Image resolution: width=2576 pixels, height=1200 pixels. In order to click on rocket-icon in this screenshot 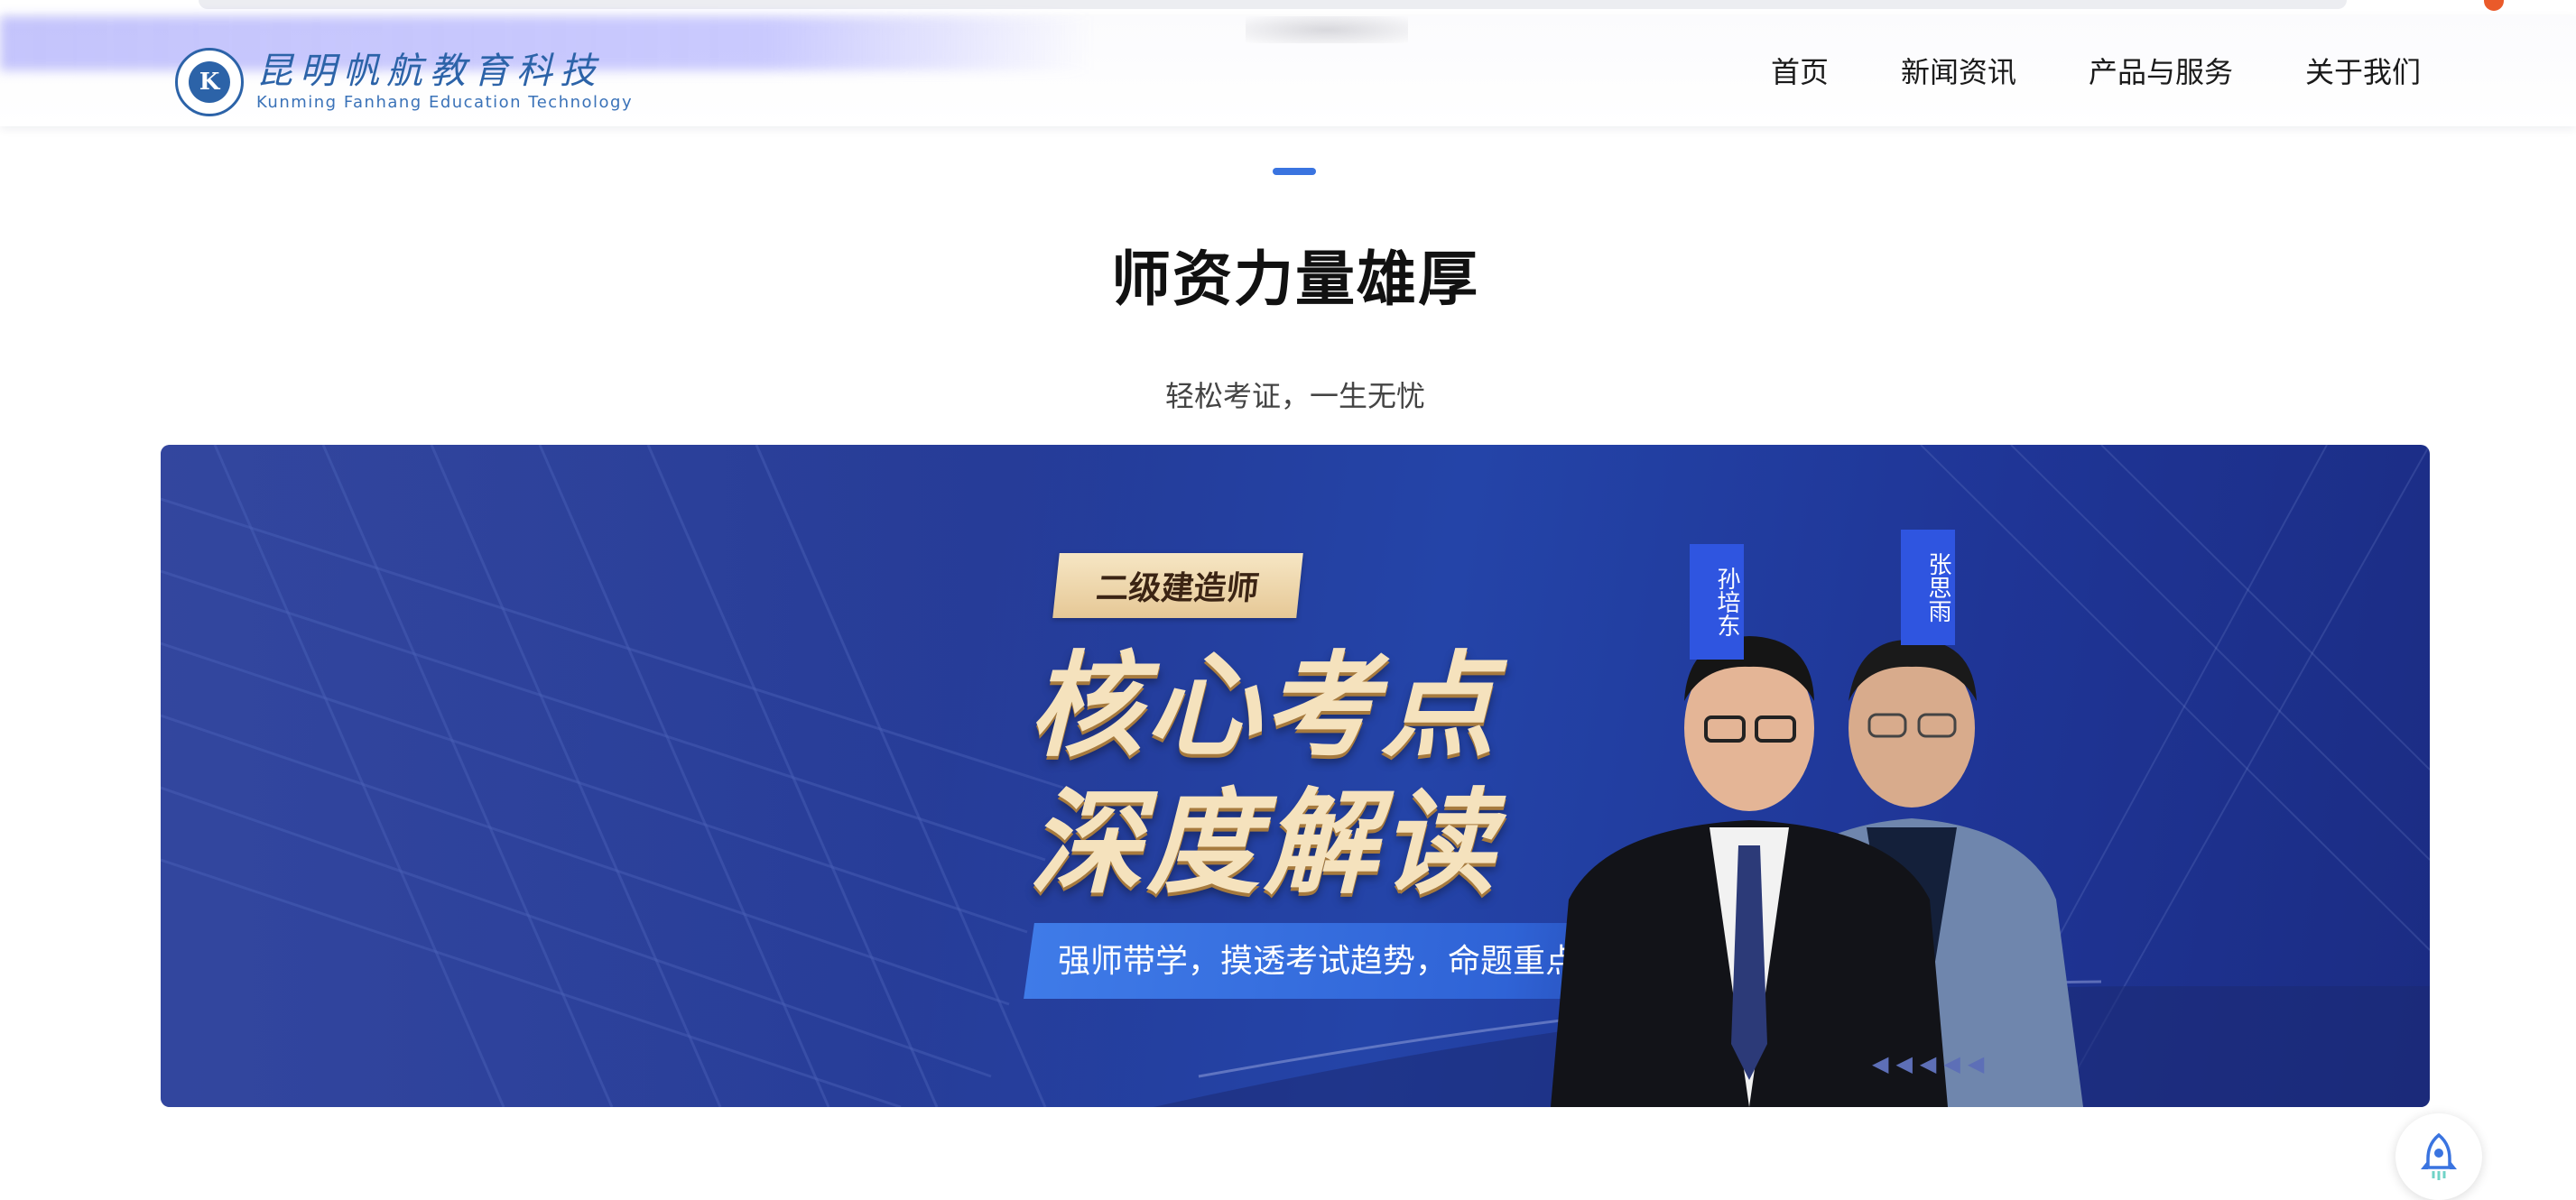, I will do `click(2439, 1156)`.